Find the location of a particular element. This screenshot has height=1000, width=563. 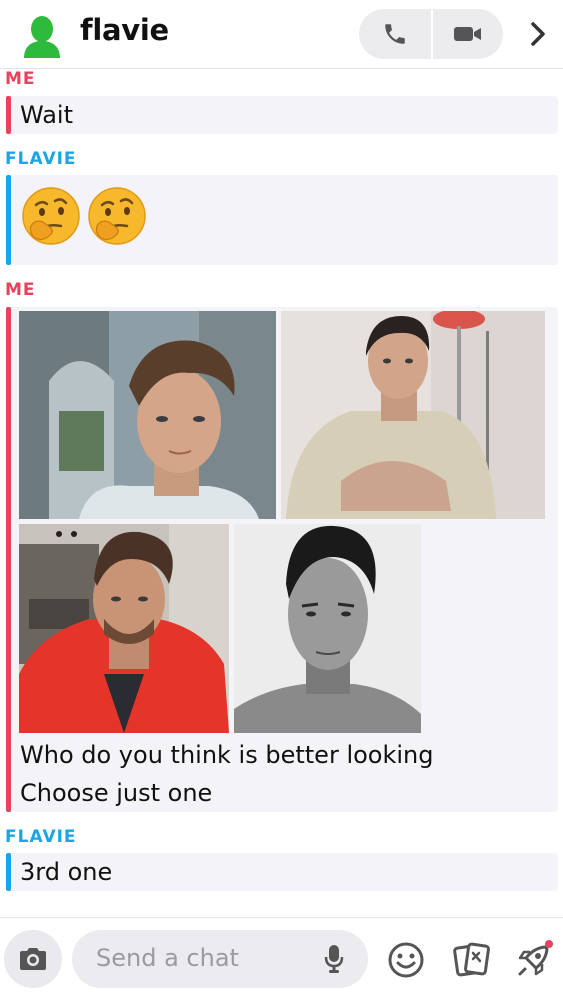

rocket-icon is located at coordinates (534, 960).